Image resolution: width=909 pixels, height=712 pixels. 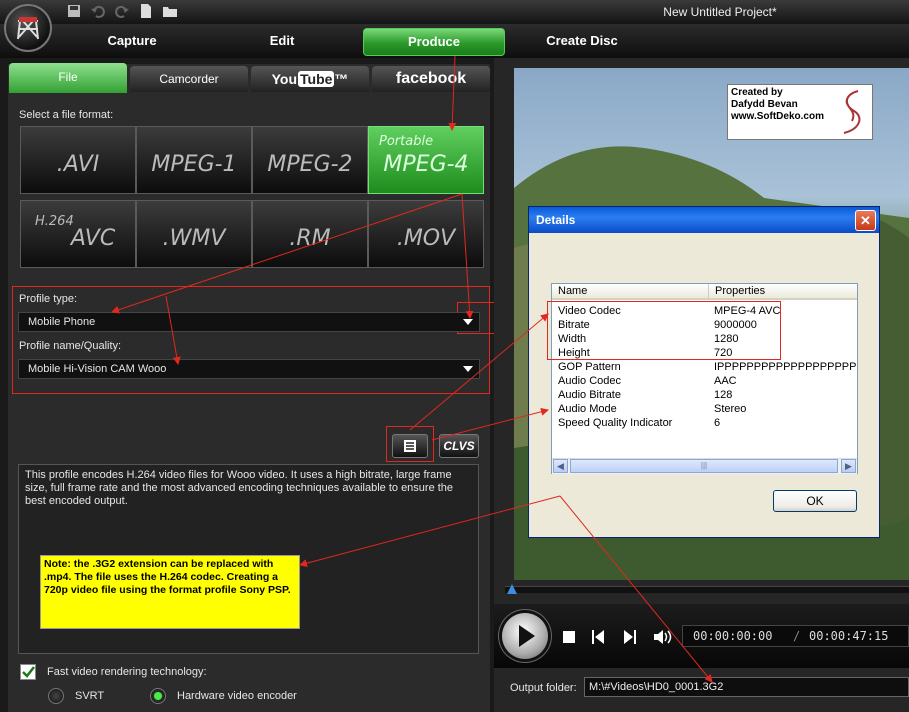 I want to click on next-frame-icon, so click(x=629, y=637).